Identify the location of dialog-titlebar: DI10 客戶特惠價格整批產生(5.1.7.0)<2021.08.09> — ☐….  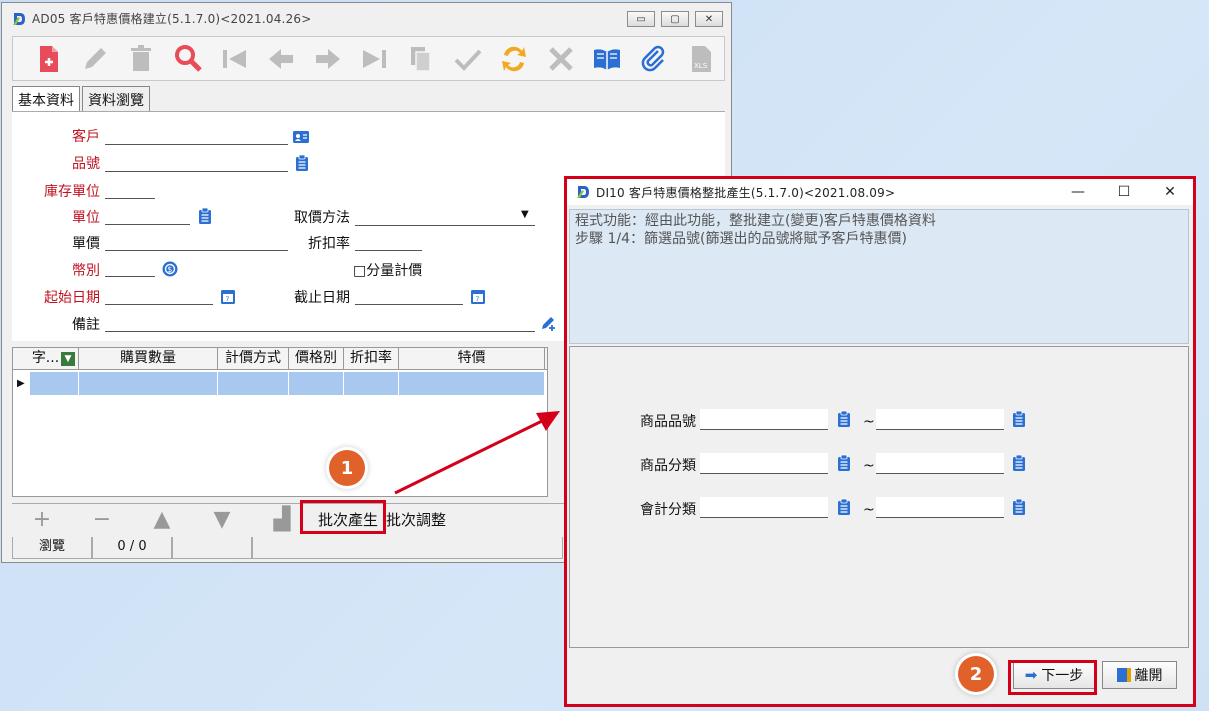
(880, 192).